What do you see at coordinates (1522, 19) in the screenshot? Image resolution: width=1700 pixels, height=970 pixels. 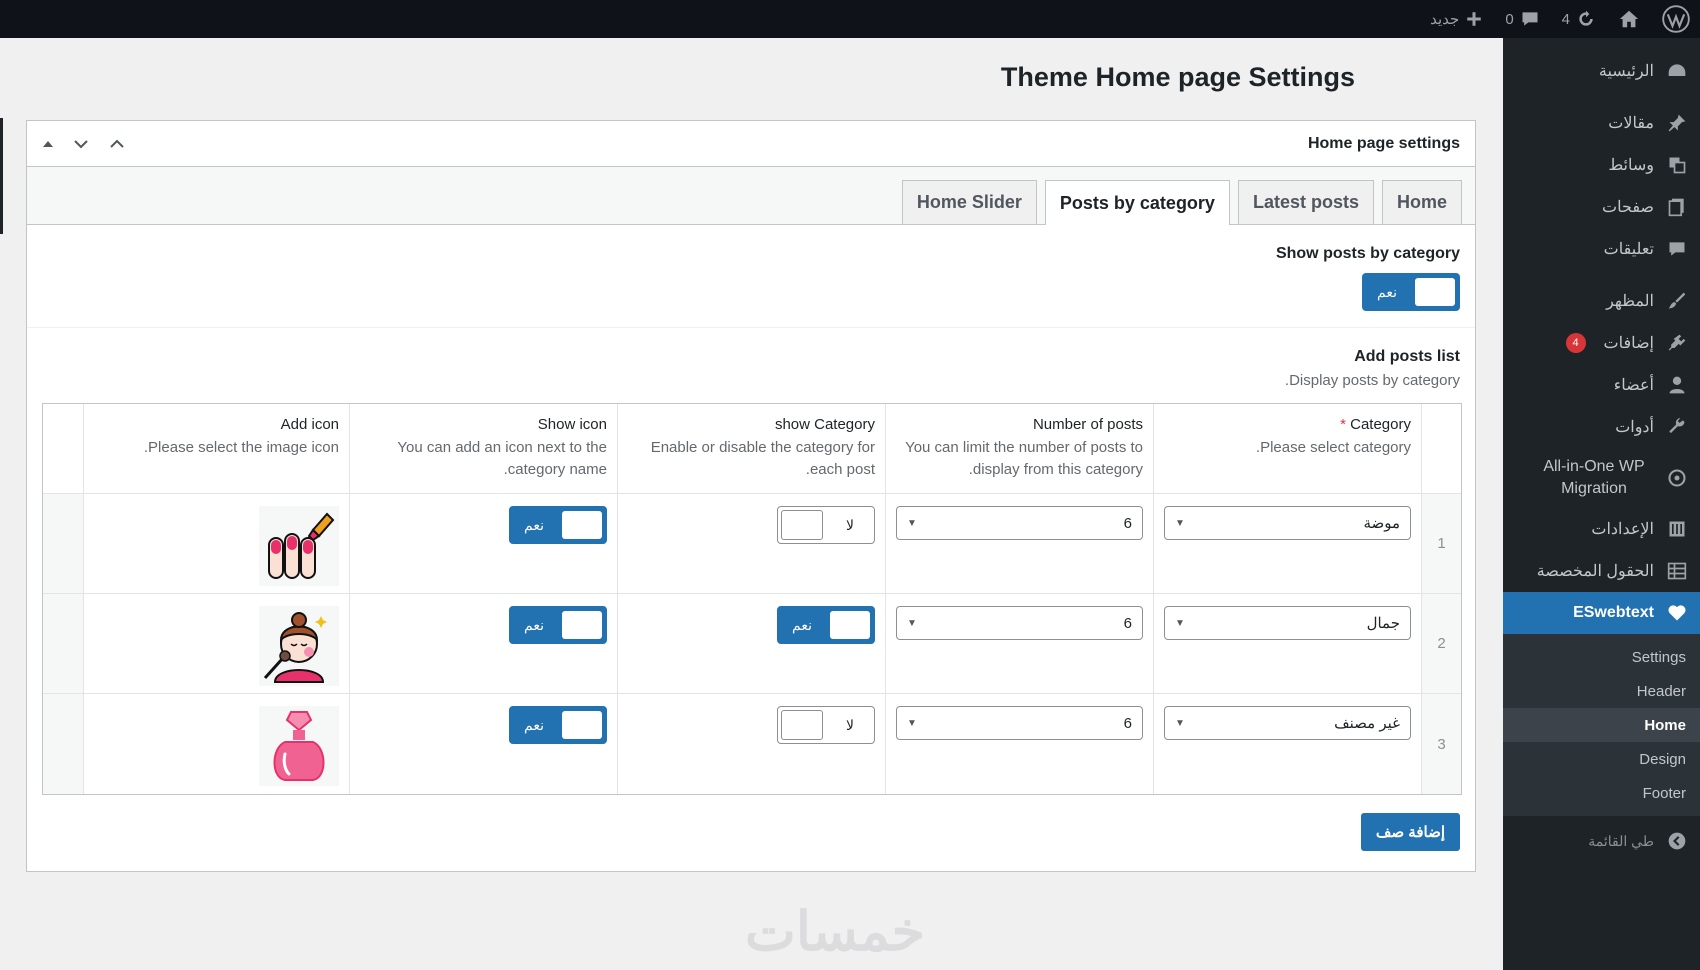 I see `comments-link: 0` at bounding box center [1522, 19].